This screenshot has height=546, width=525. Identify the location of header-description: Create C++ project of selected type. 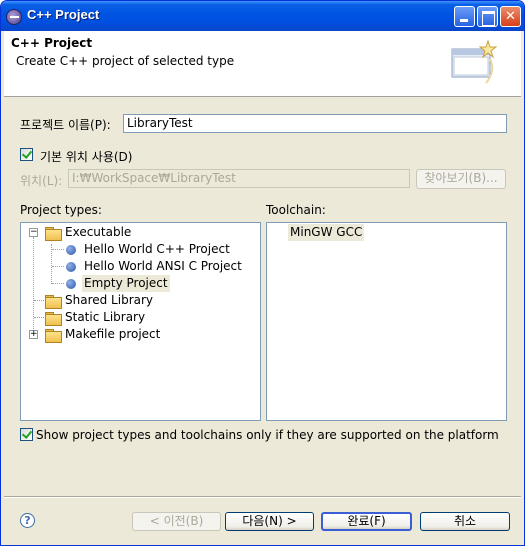
(125, 61).